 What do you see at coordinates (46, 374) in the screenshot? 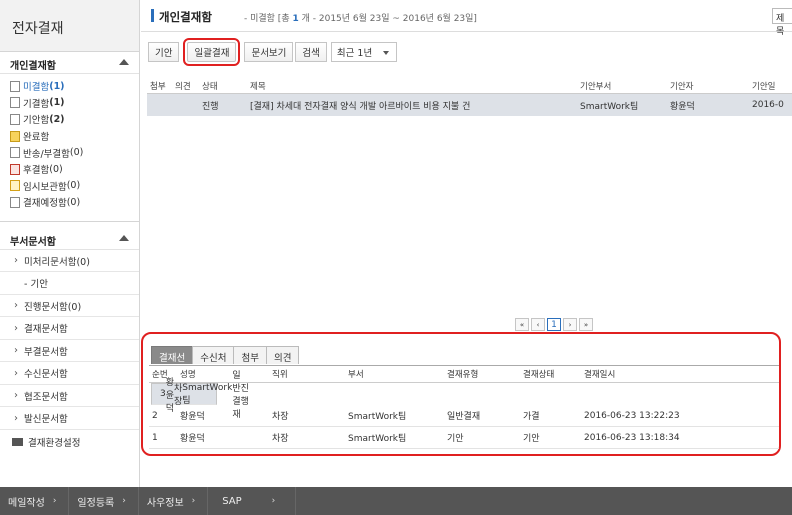
I see `sidebar-item-label: 수신문서함` at bounding box center [46, 374].